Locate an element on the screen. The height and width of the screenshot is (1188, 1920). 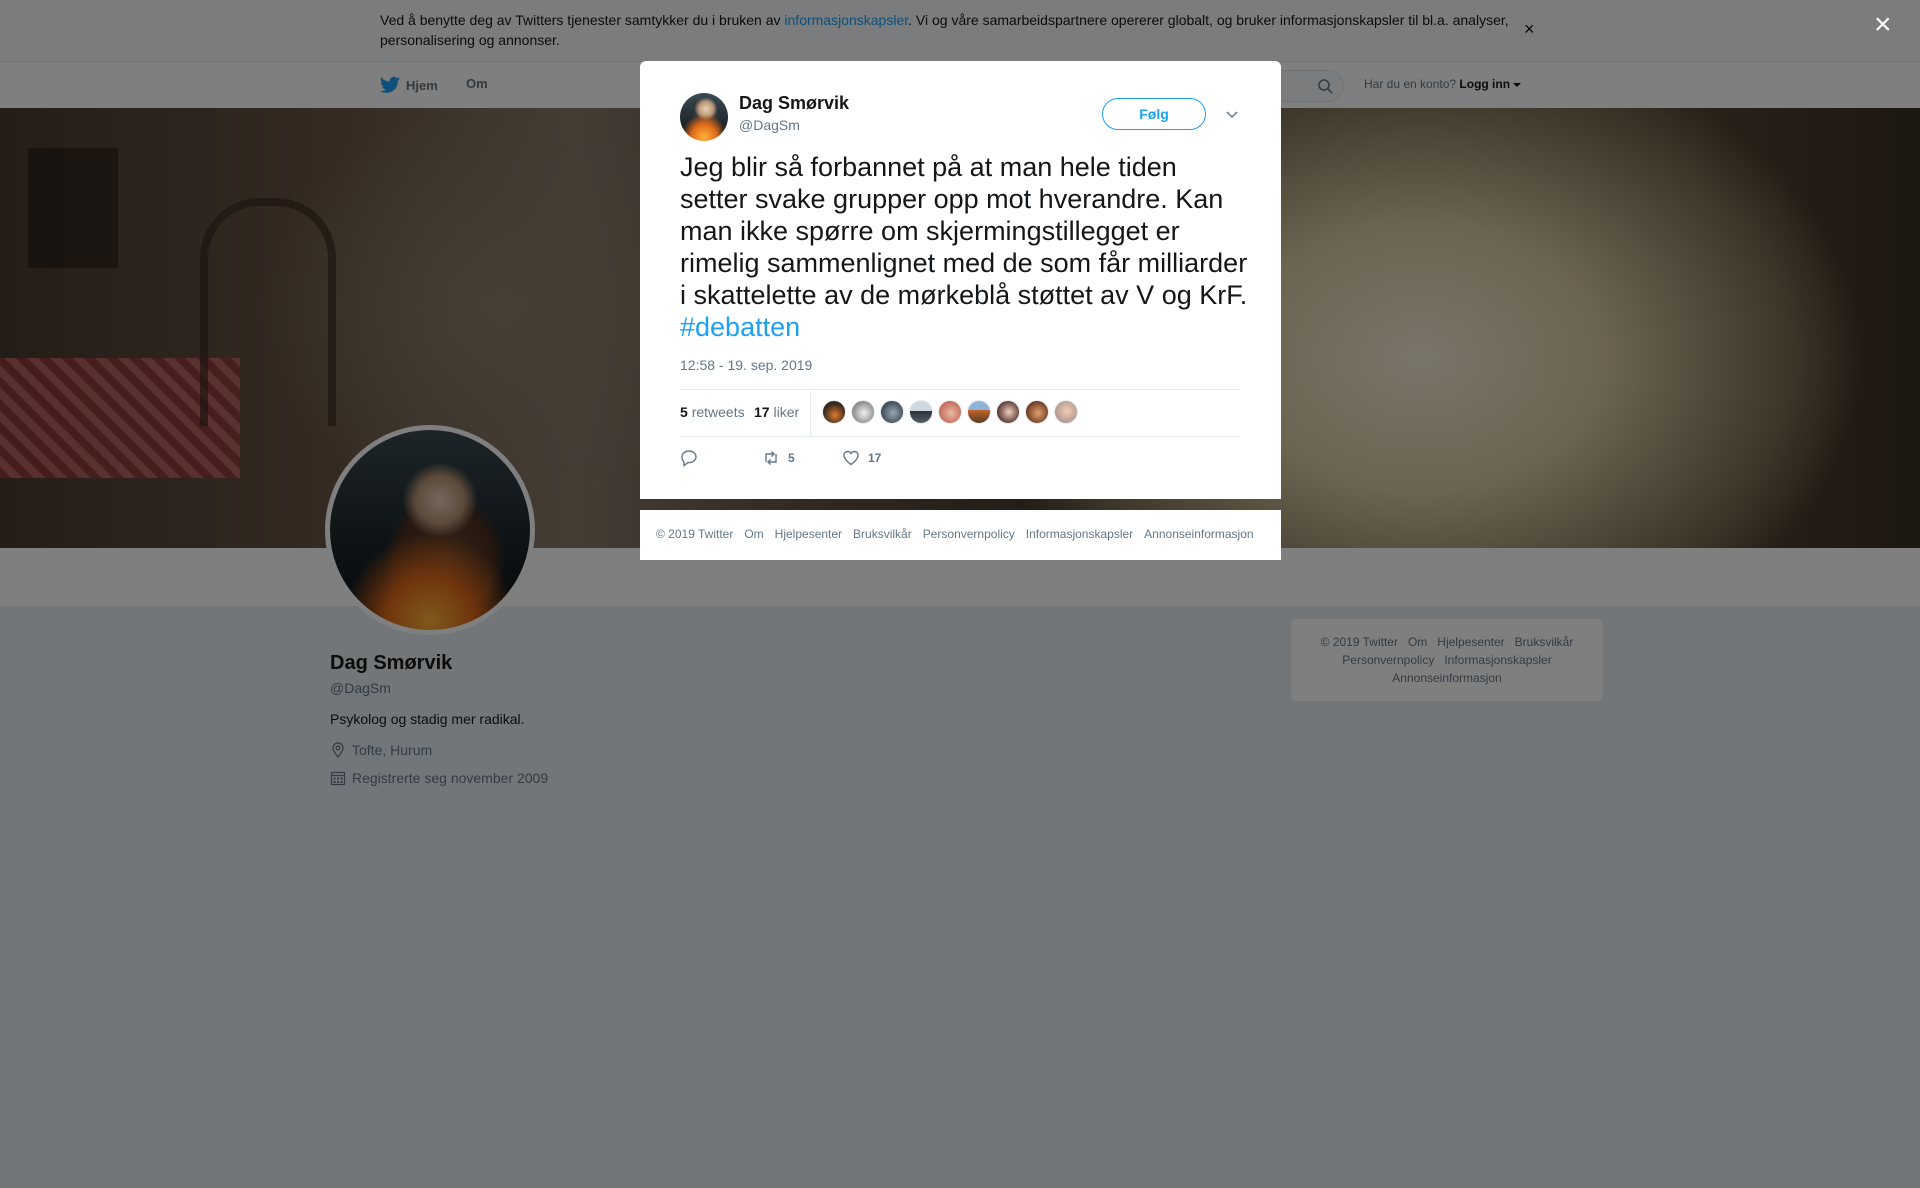
retweets-stat: 5 retweets is located at coordinates (712, 412).